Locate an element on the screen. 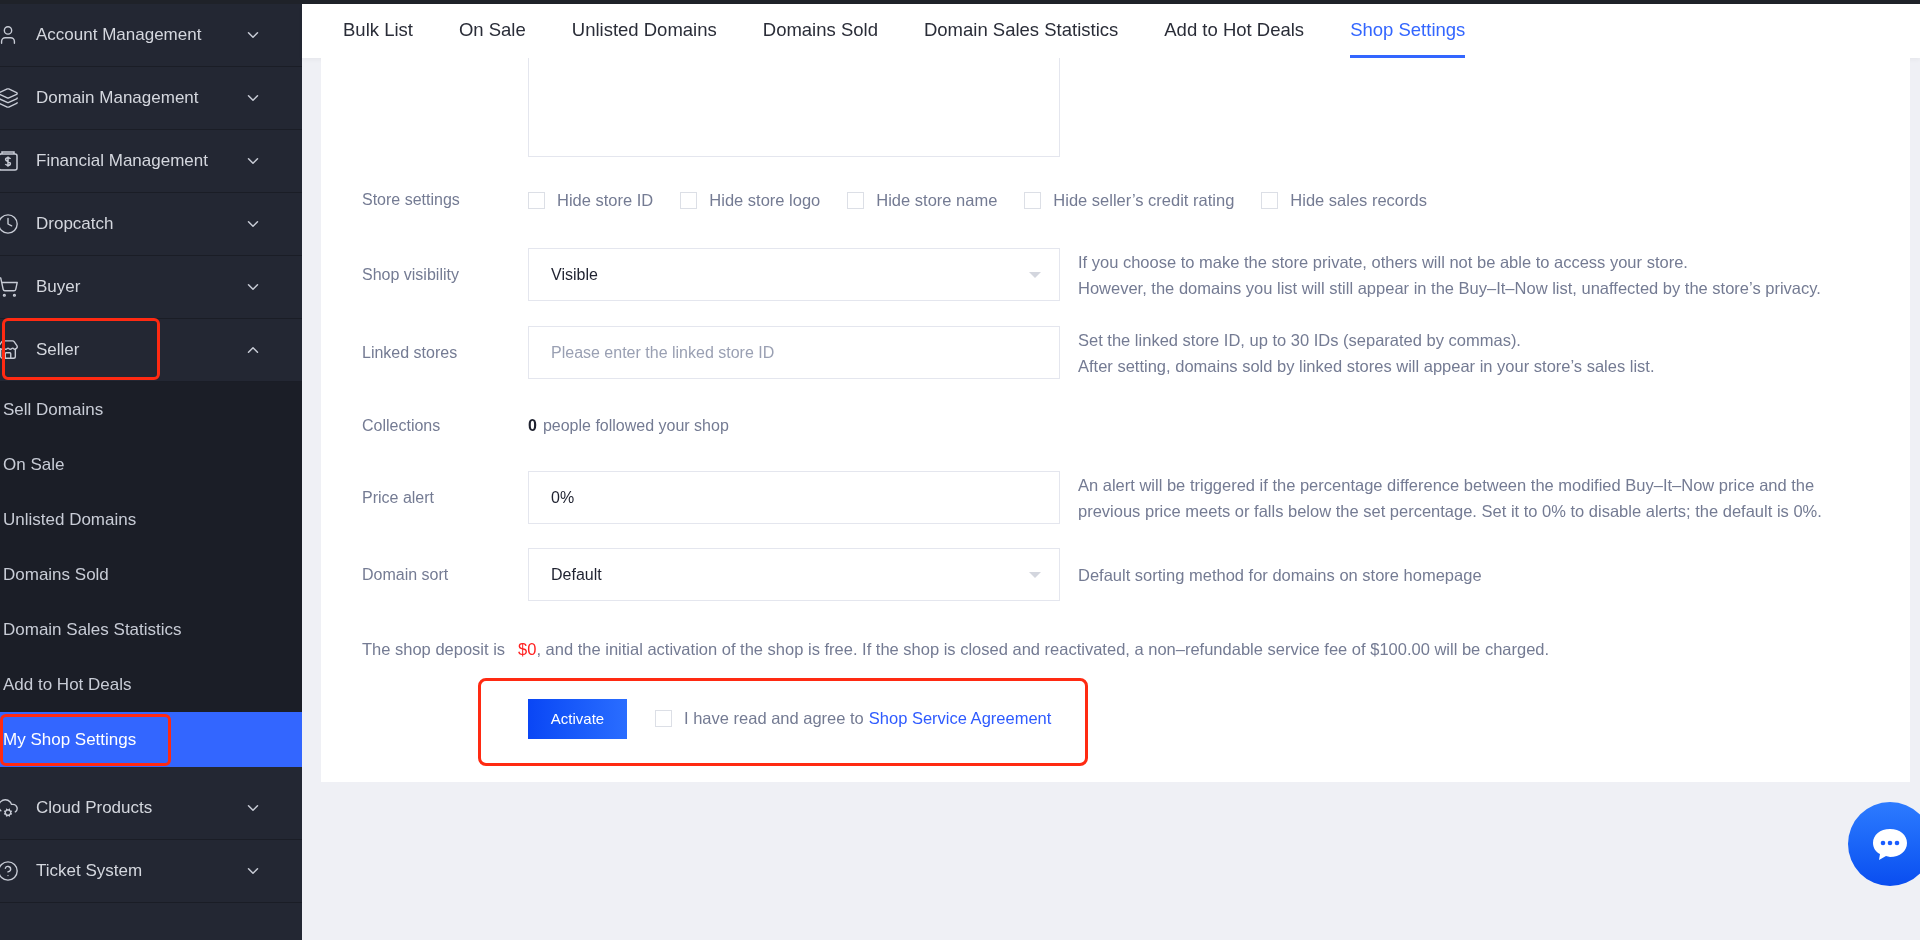  deposit-amount: $0 is located at coordinates (527, 649).